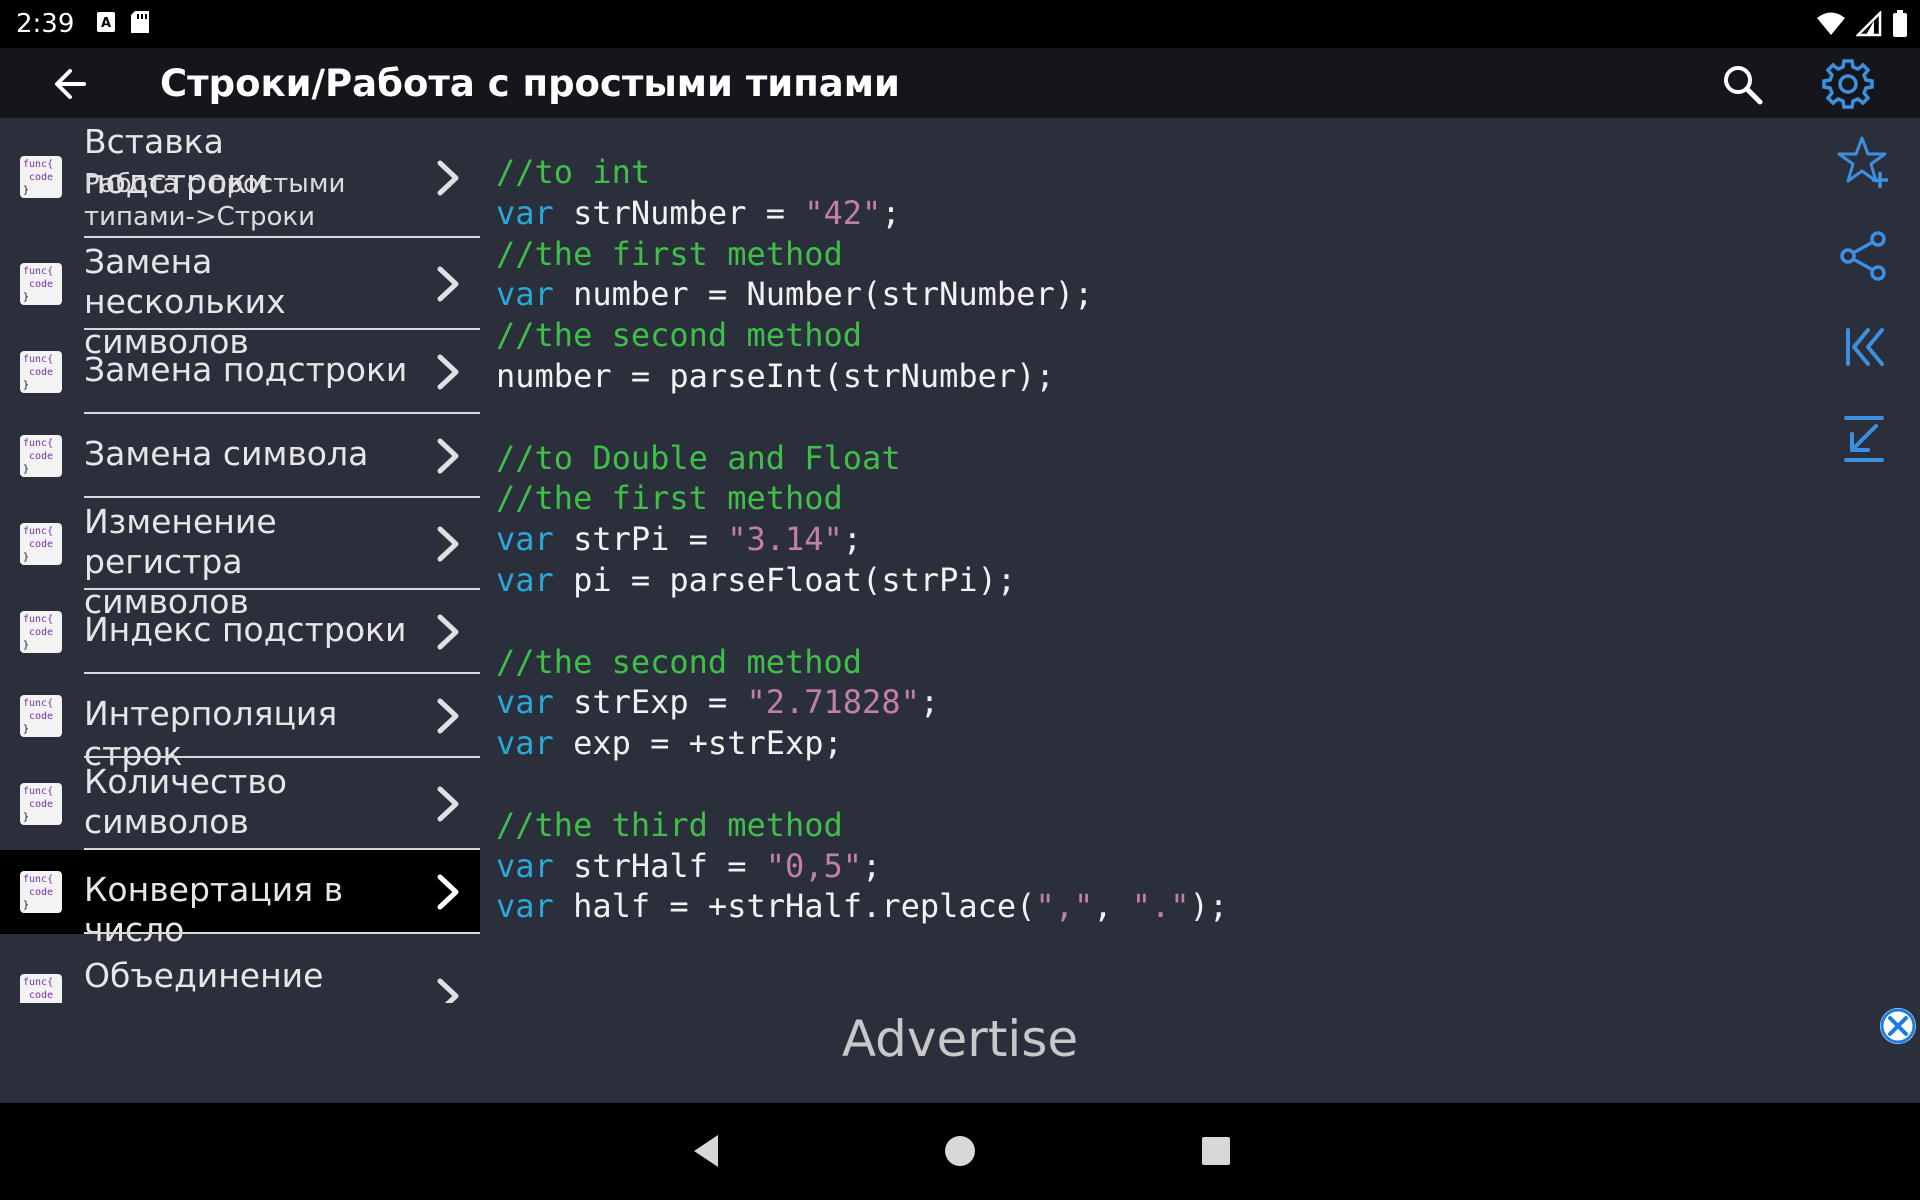  I want to click on close-ad-icon, so click(1898, 1026).